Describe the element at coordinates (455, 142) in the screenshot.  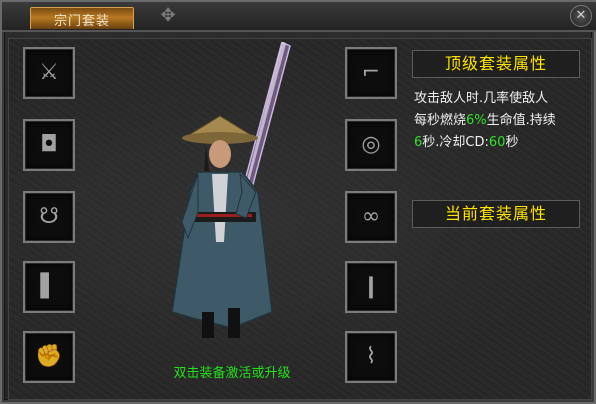
I see `desc-text: 秒.冷却CD:` at that location.